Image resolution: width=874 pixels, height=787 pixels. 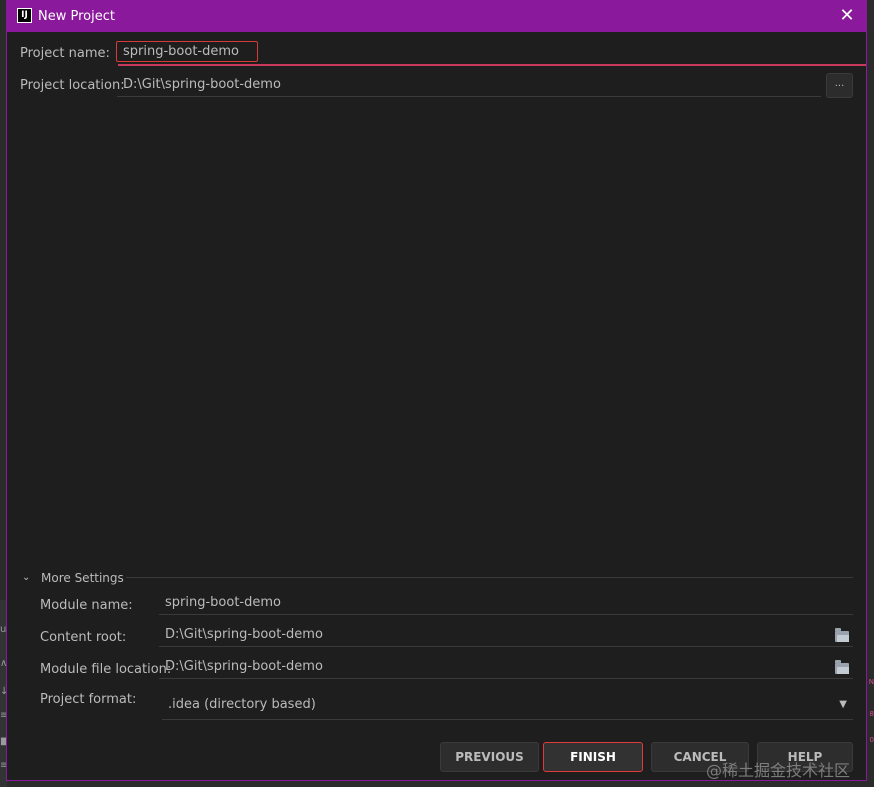 I want to click on project-format-select: .idea (directory based) ▼, so click(x=507, y=705).